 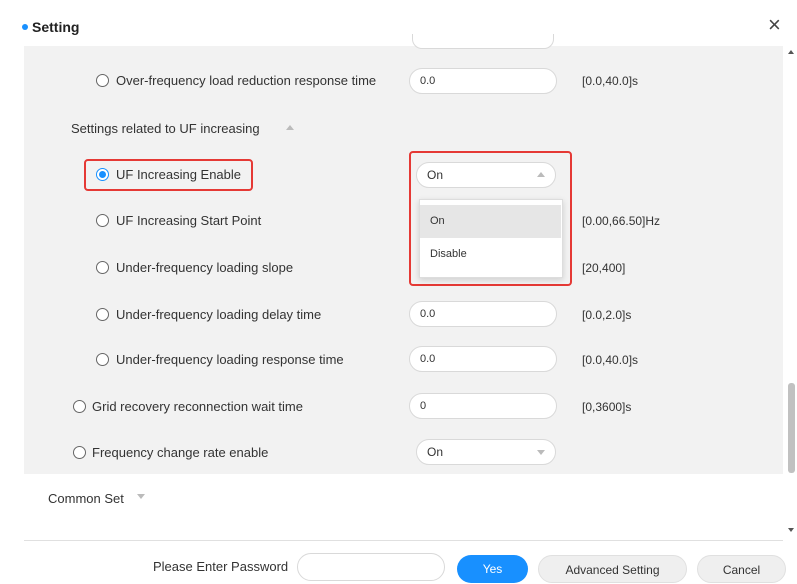 I want to click on select-caret-down-icon, so click(x=541, y=452).